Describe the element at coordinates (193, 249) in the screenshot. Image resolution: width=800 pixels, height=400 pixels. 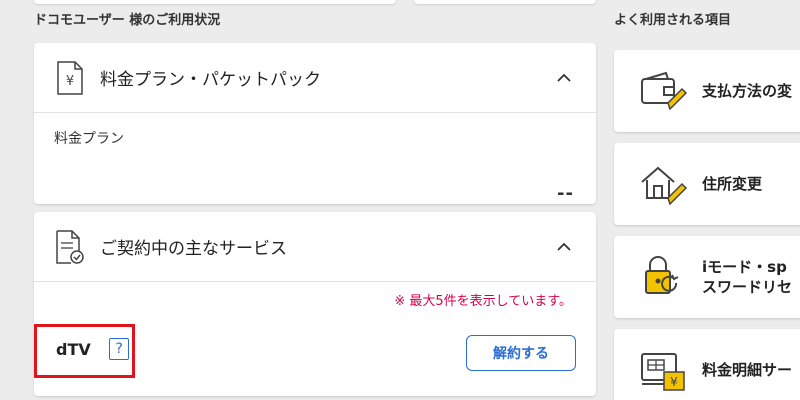
I see `services-card-title: ご契約中の主なサービス` at that location.